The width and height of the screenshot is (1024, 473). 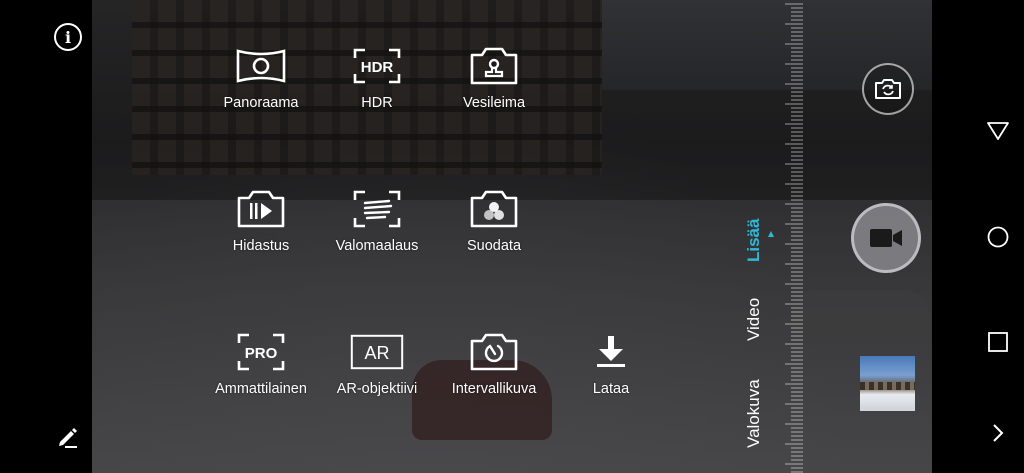 I want to click on chevron-right-icon, so click(x=998, y=433).